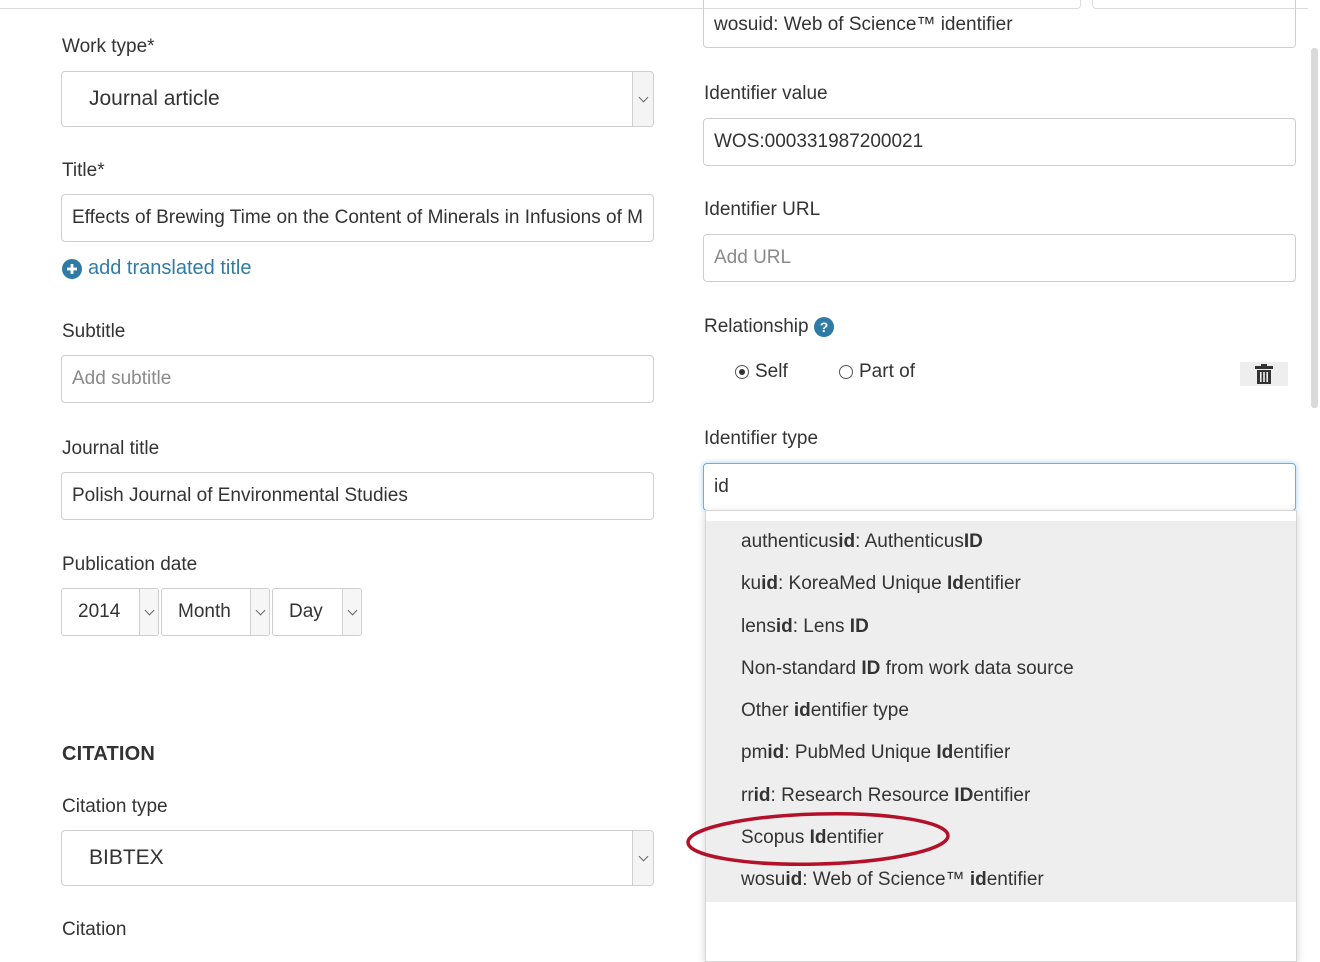  I want to click on journal-title-input, so click(357, 496).